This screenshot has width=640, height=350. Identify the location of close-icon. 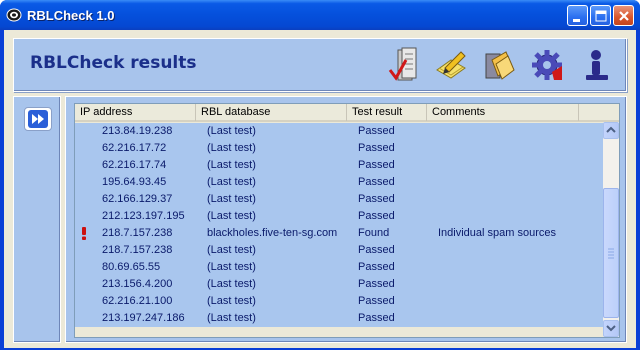
(624, 16).